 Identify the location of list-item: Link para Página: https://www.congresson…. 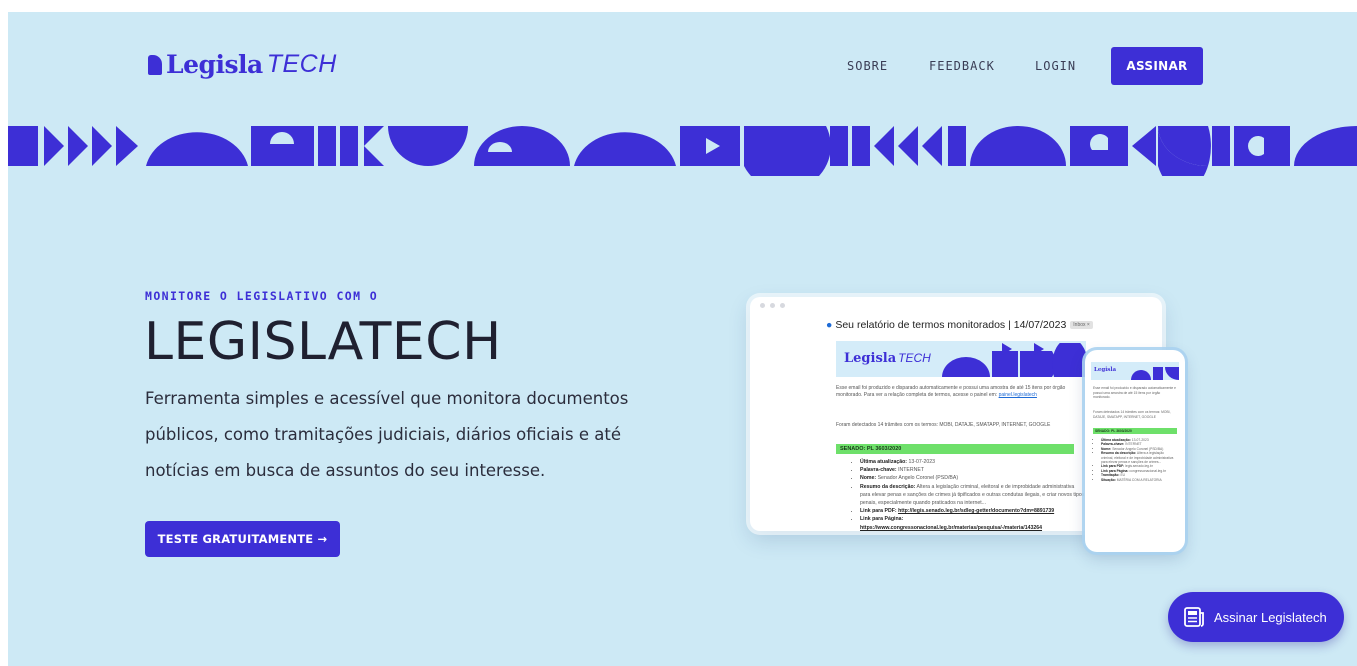
(973, 523).